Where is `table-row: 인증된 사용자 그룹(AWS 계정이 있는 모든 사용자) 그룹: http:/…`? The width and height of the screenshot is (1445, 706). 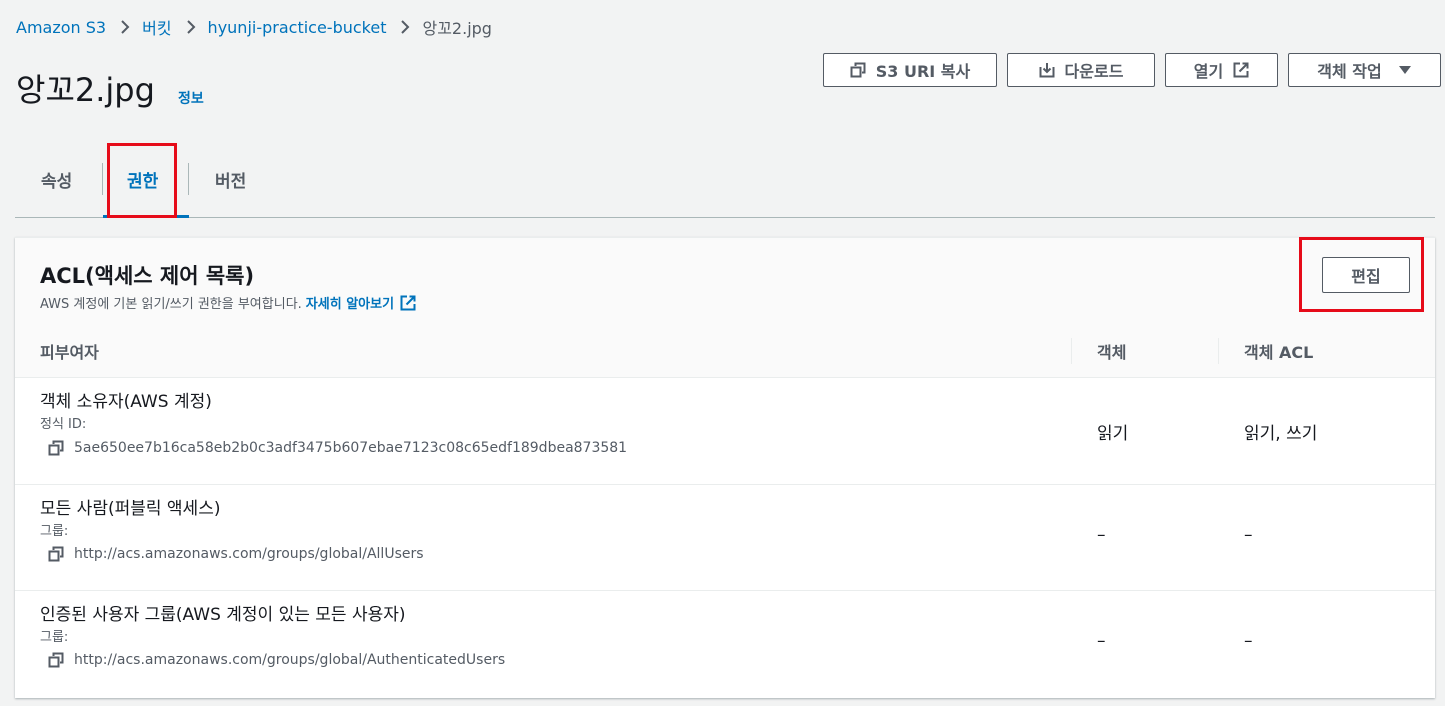
table-row: 인증된 사용자 그룹(AWS 계정이 있는 모든 사용자) 그룹: http:/… is located at coordinates (725, 644).